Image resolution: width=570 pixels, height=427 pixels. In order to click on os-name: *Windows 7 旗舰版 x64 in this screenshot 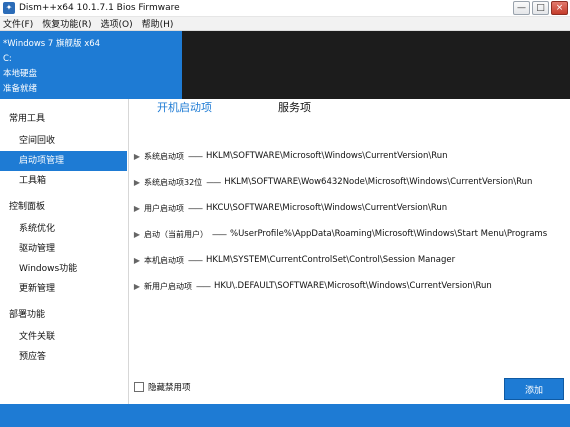, I will do `click(52, 44)`.